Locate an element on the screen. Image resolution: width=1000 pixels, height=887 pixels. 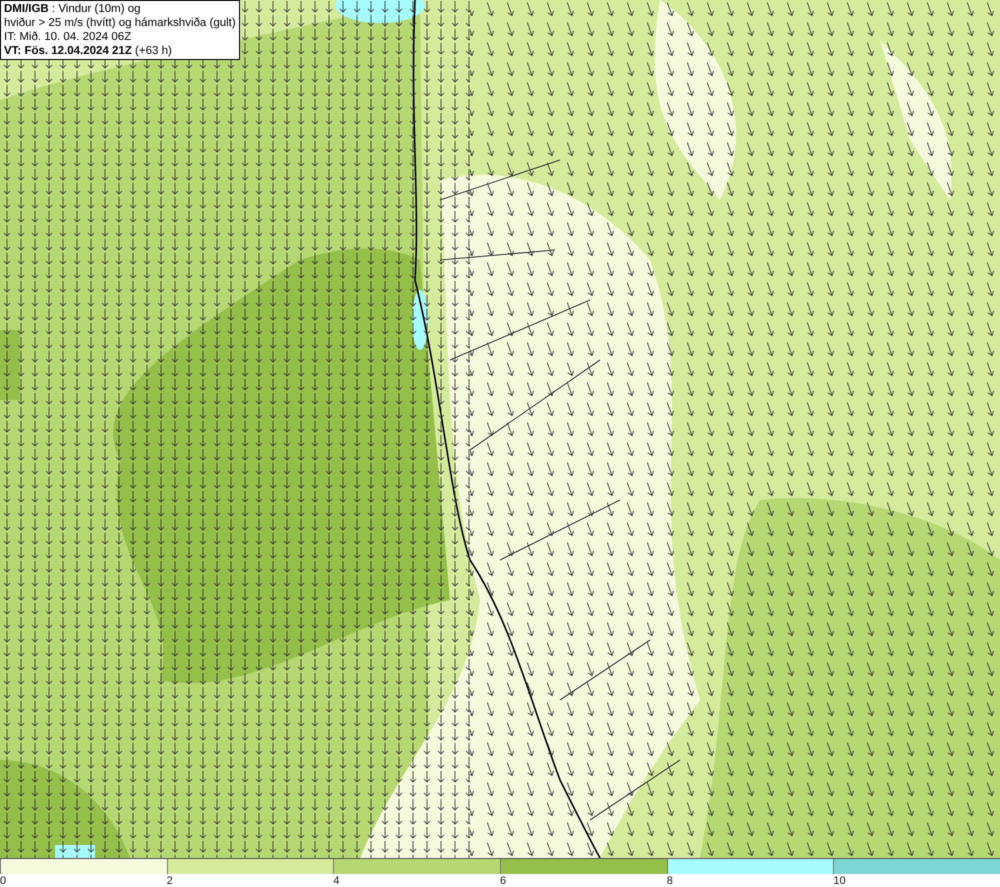
legend-tick-label: 2 is located at coordinates (169, 880).